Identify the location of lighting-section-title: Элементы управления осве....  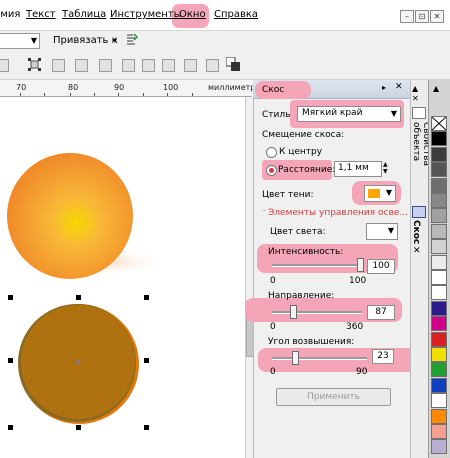
(338, 213).